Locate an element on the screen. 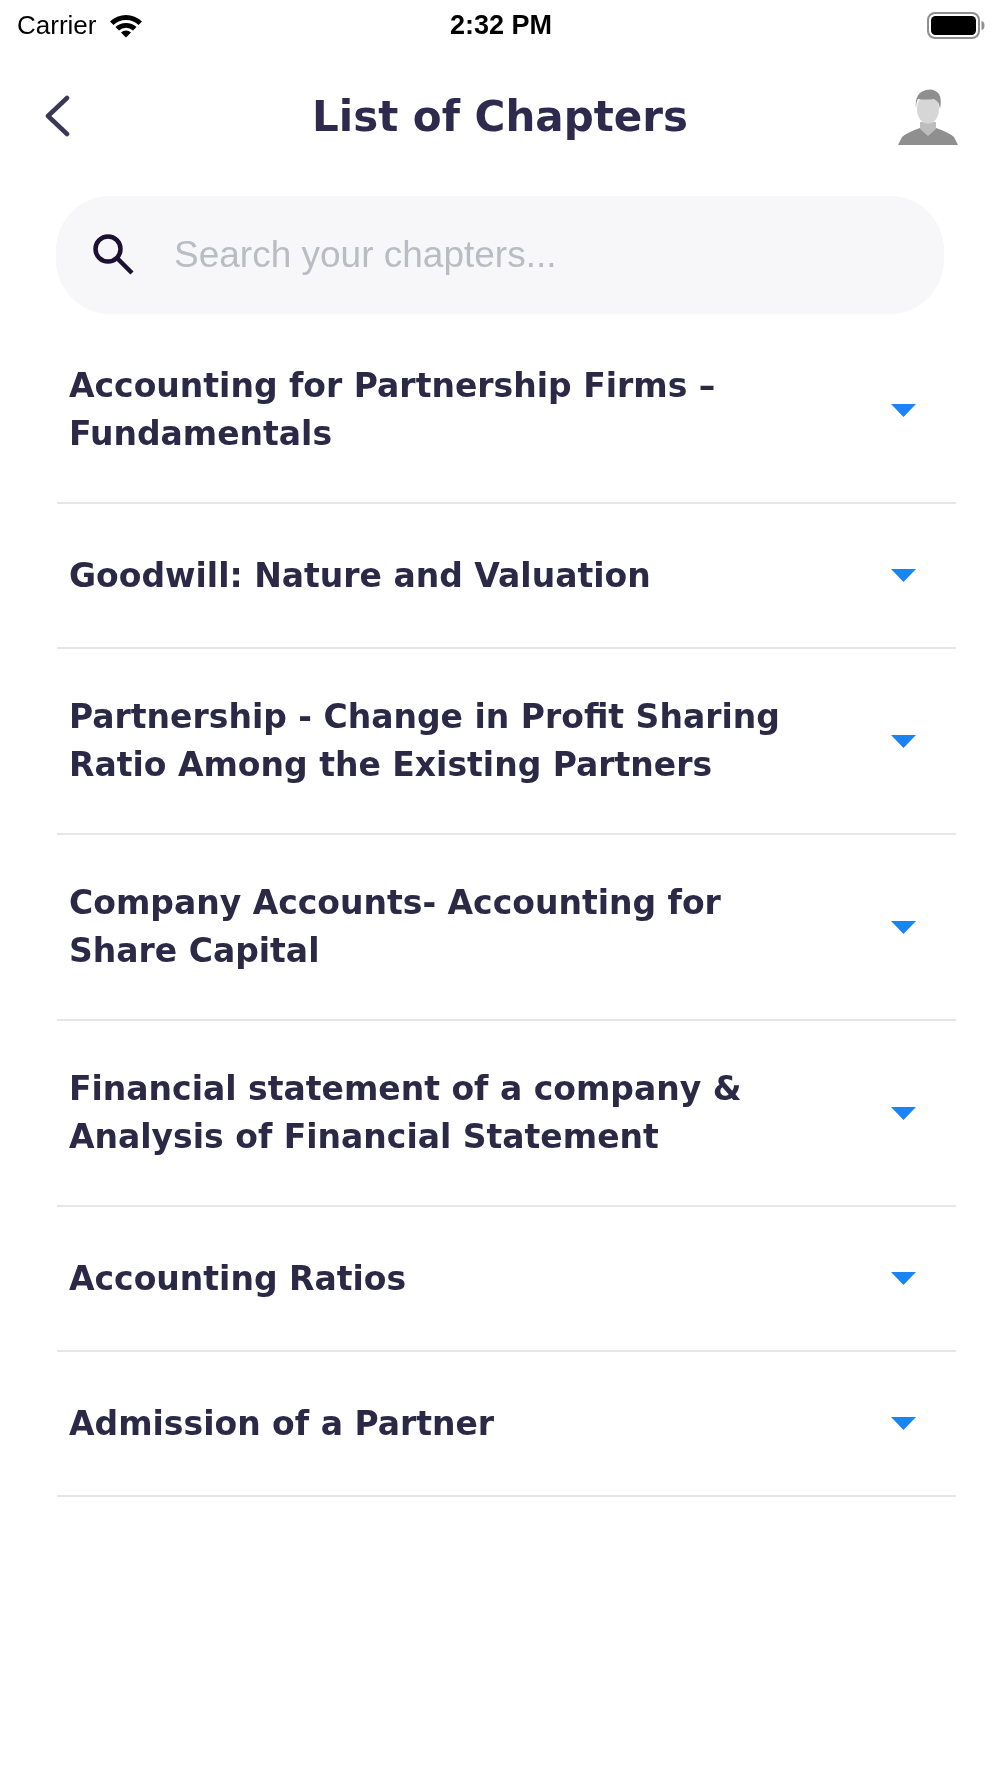 This screenshot has height=1778, width=1000. chapter-title: Partnership - Change in Profit Sharing Ratio Among the Existing Partners is located at coordinates (454, 741).